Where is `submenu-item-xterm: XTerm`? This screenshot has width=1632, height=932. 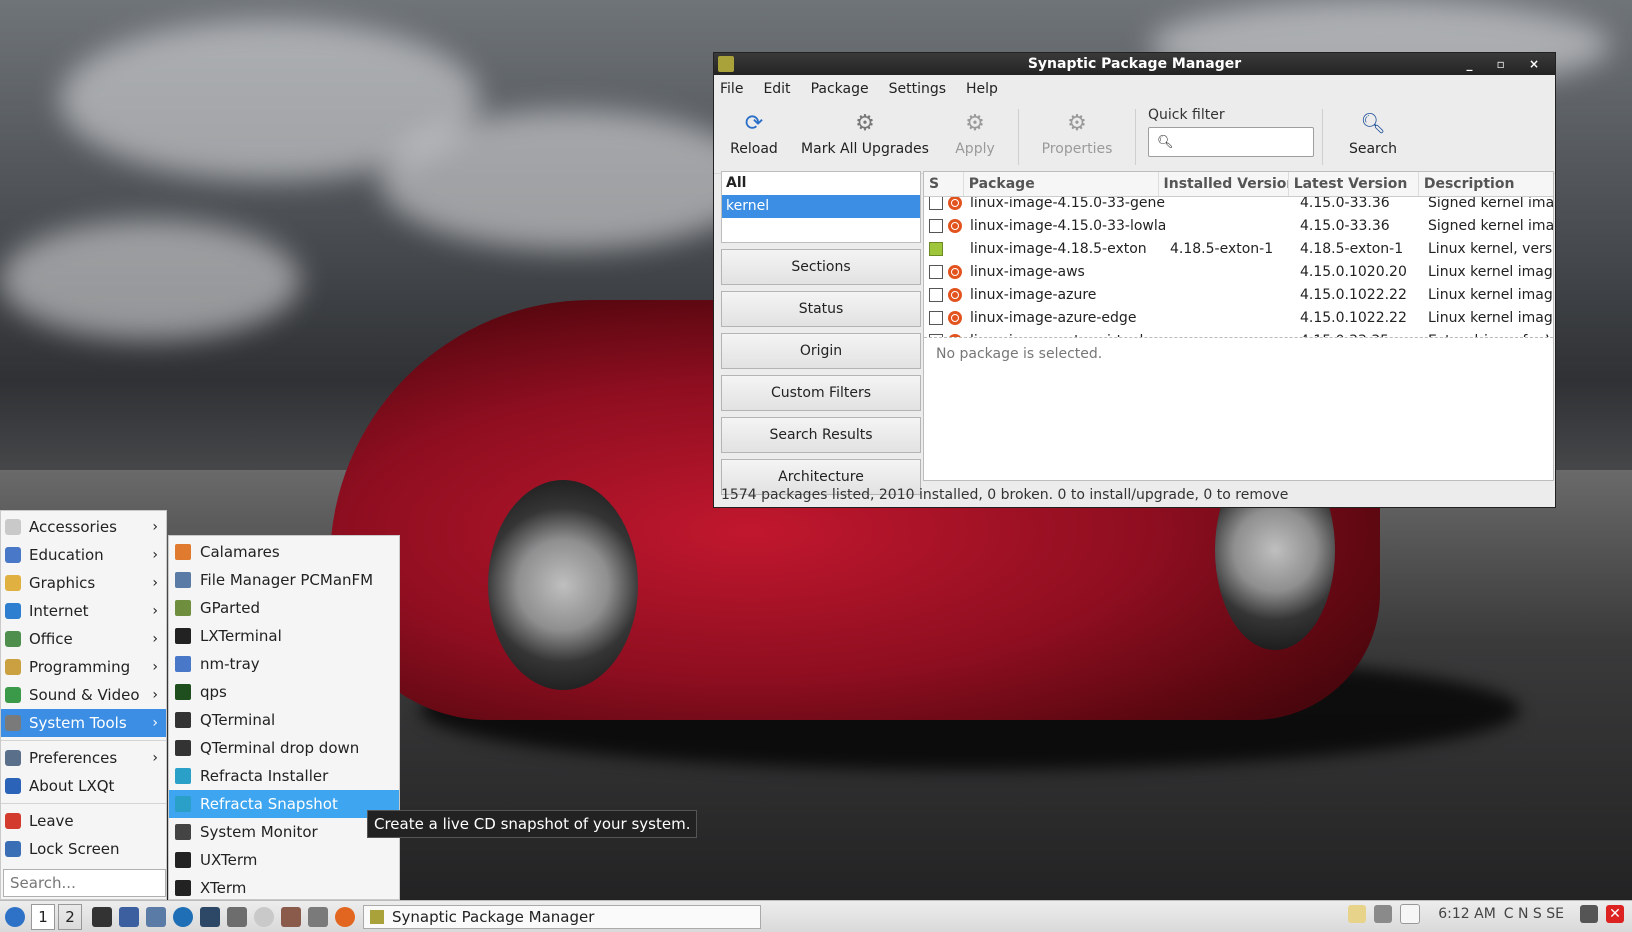 submenu-item-xterm: XTerm is located at coordinates (284, 888).